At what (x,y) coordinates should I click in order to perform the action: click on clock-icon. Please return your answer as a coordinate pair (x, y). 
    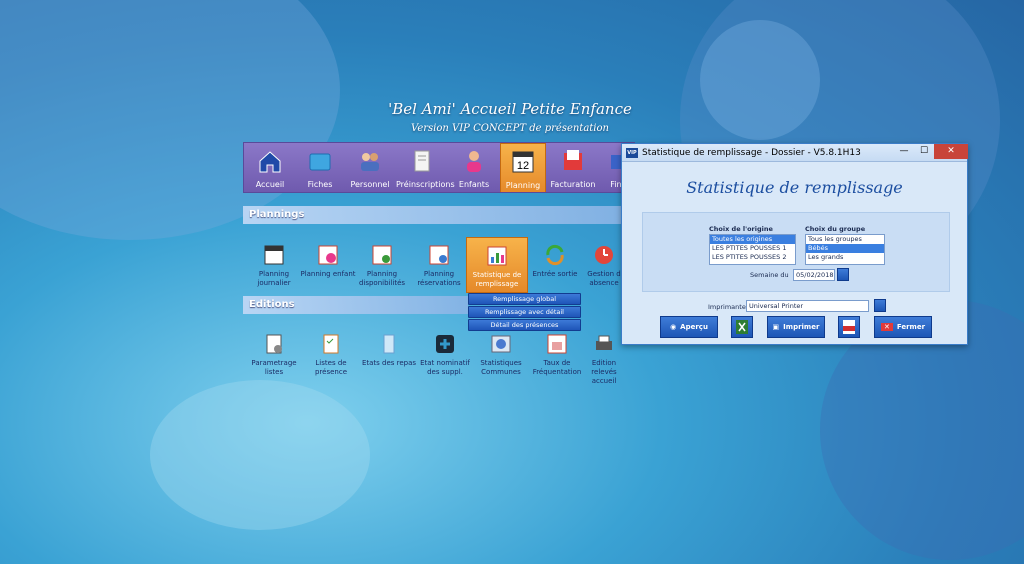
    Looking at the image, I should click on (604, 255).